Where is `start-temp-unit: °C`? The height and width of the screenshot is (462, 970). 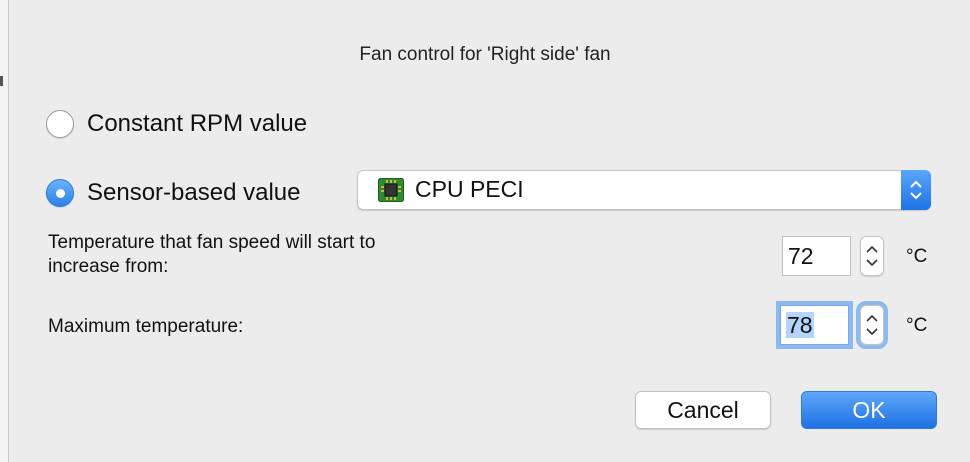 start-temp-unit: °C is located at coordinates (917, 256).